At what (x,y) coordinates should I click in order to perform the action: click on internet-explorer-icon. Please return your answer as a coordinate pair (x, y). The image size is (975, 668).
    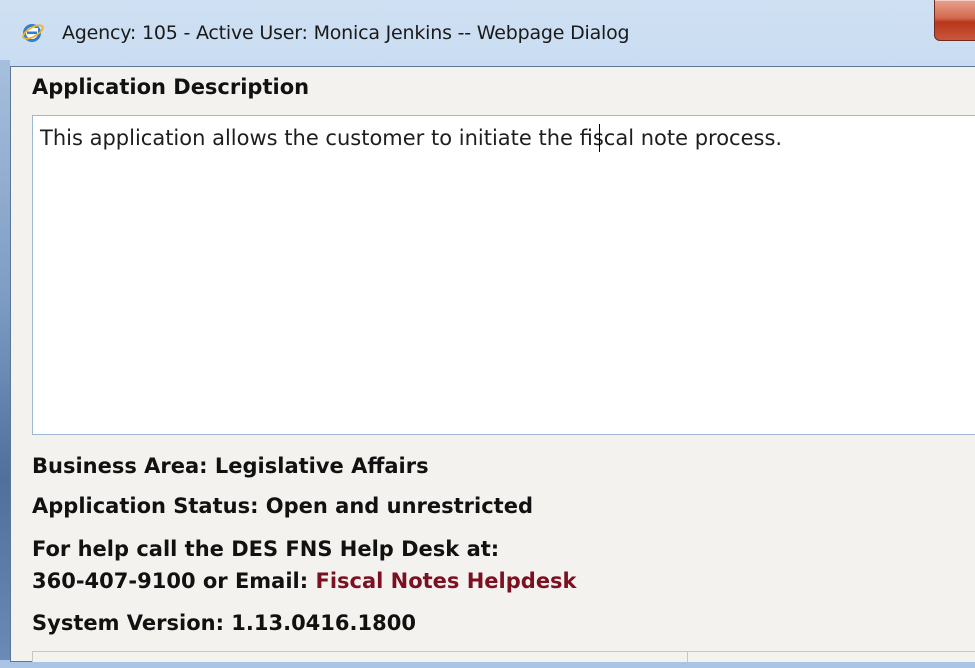
    Looking at the image, I should click on (32, 32).